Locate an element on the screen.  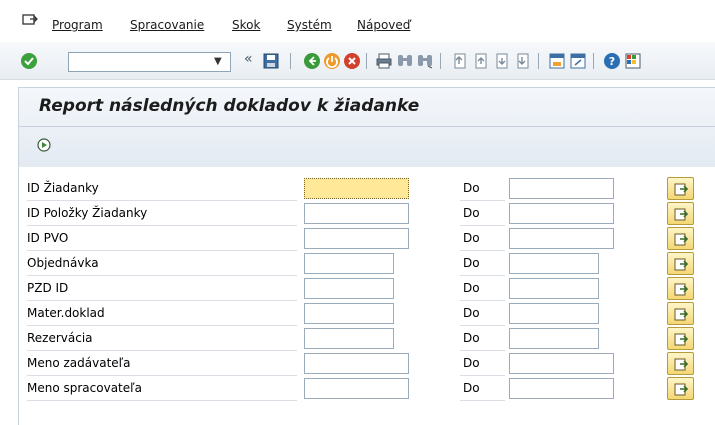
selection-row-meno-spracovatela: Meno spracovateľa Do is located at coordinates (367, 388).